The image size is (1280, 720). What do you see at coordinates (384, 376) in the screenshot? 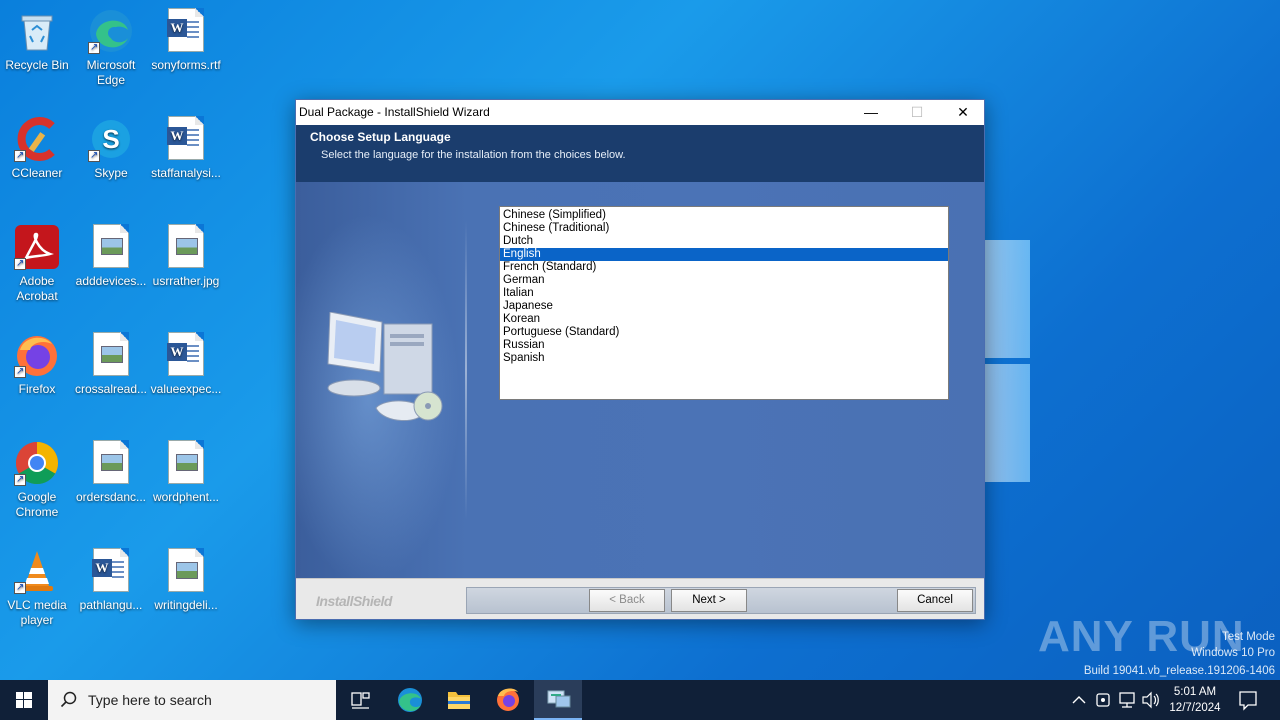
I see `computer-illustration-icon` at bounding box center [384, 376].